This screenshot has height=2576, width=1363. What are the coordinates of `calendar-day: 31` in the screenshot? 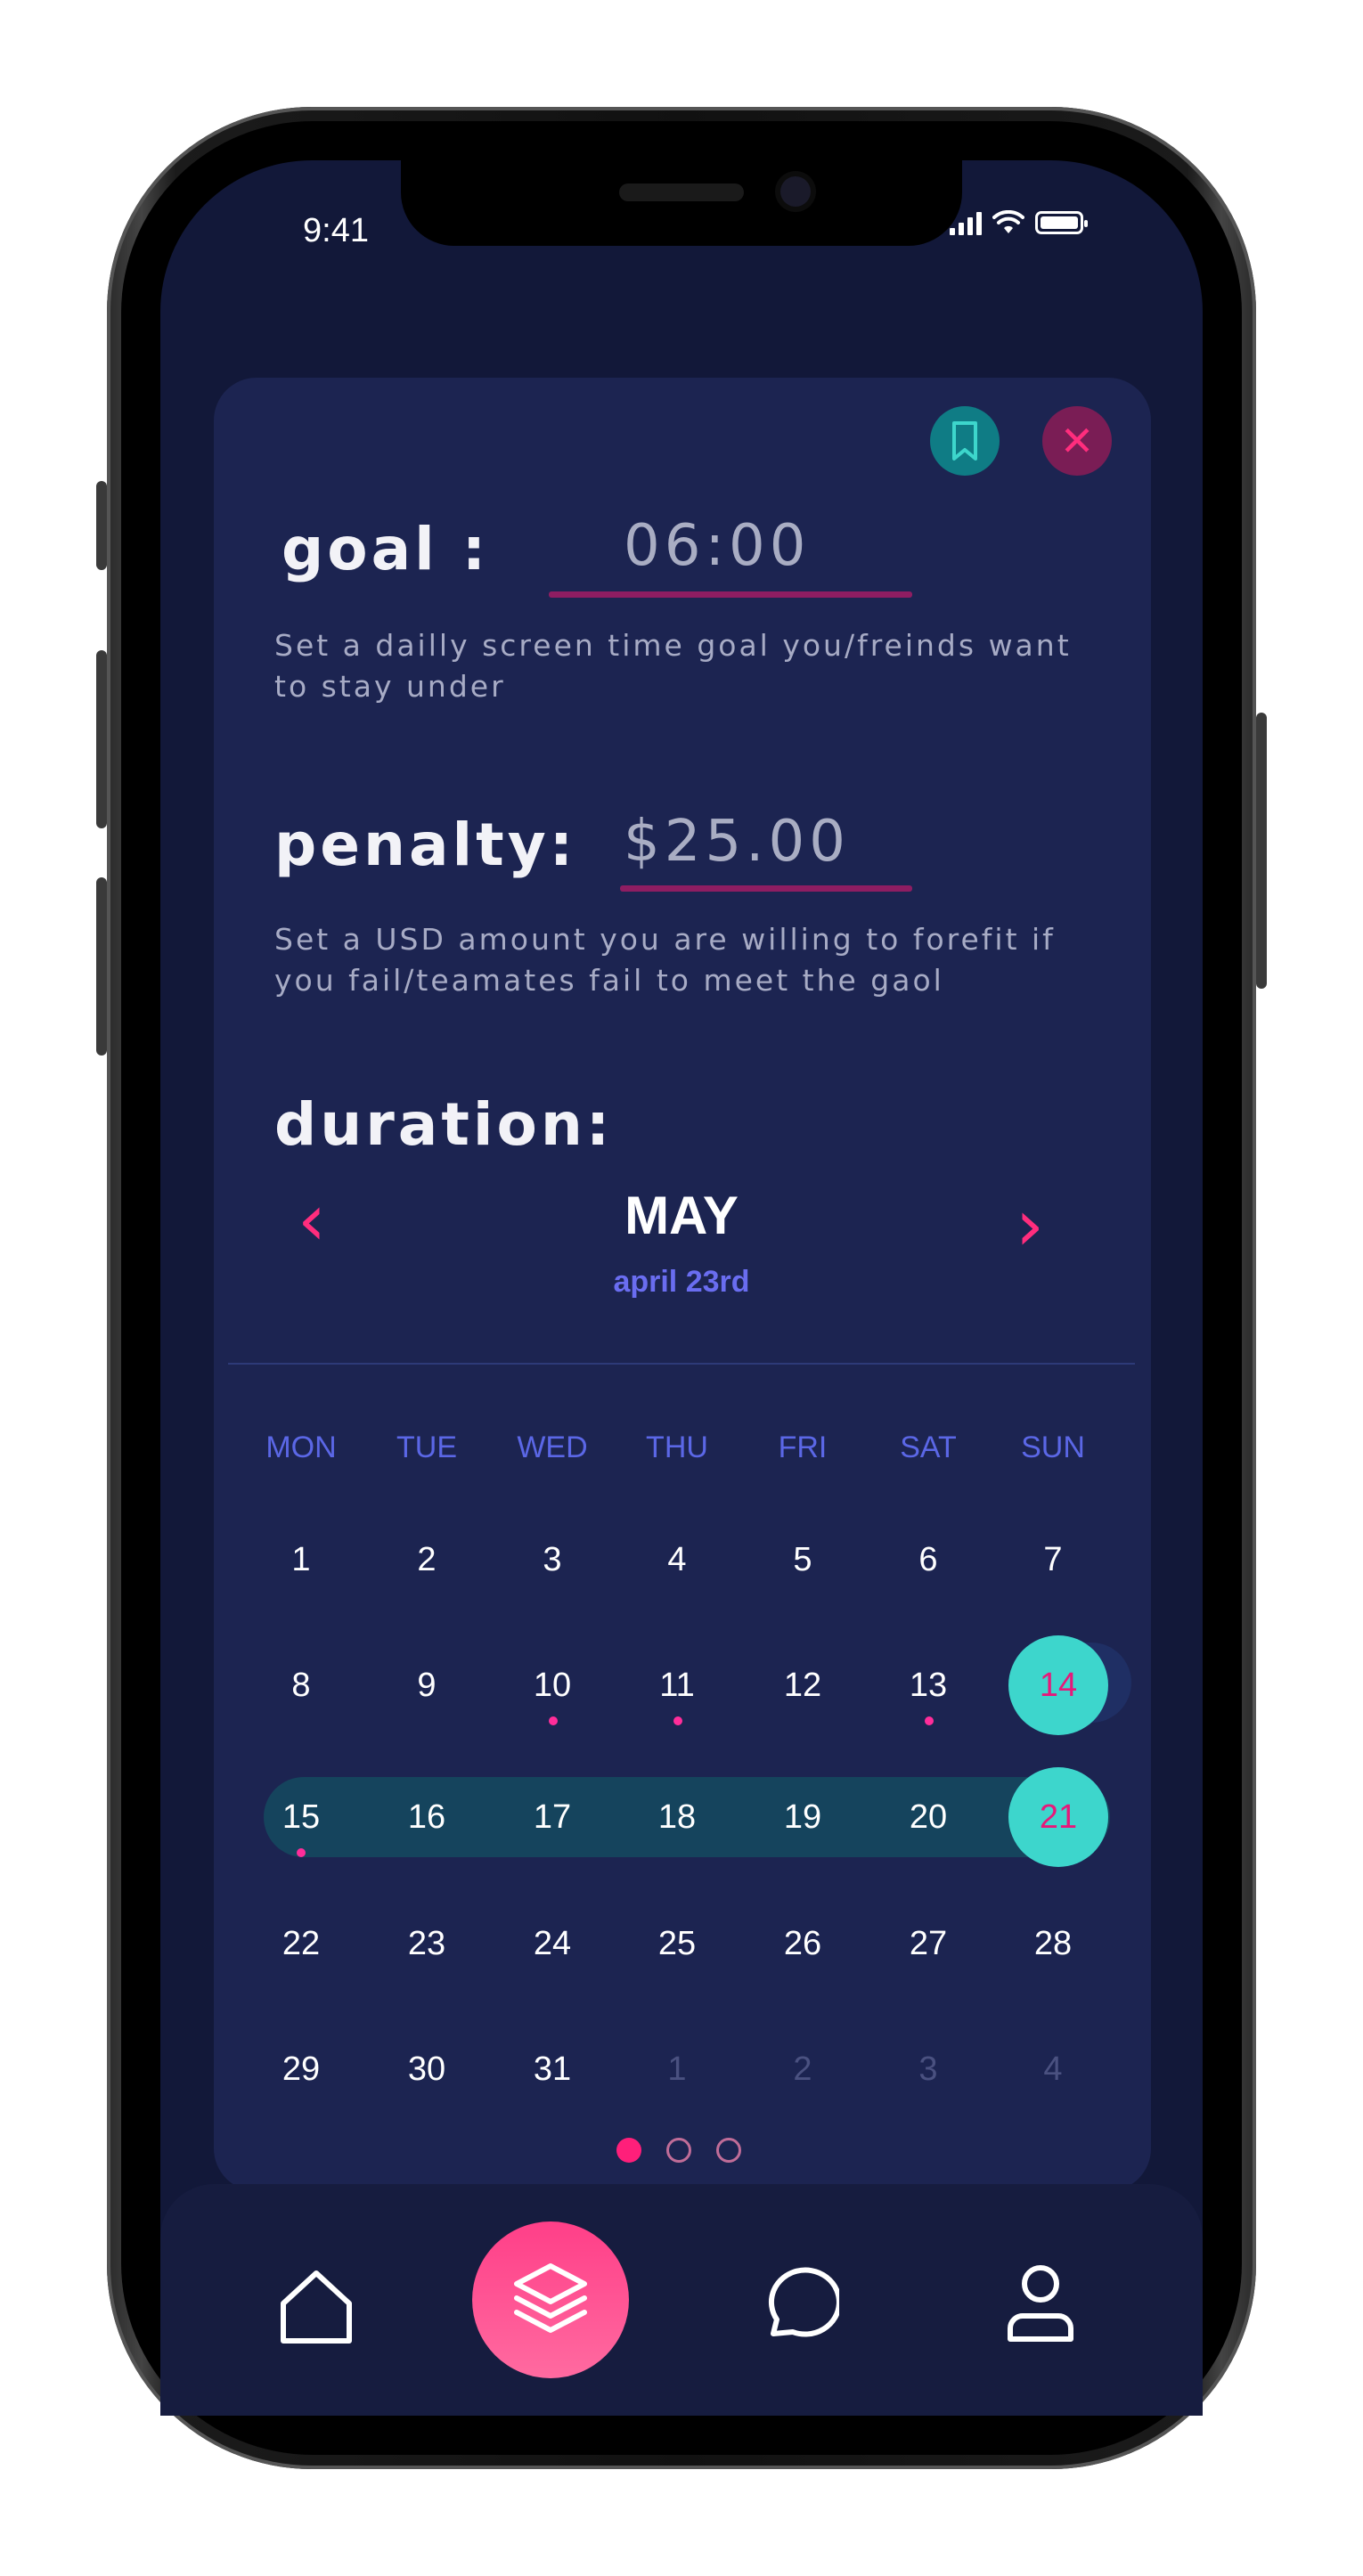 It's located at (552, 2069).